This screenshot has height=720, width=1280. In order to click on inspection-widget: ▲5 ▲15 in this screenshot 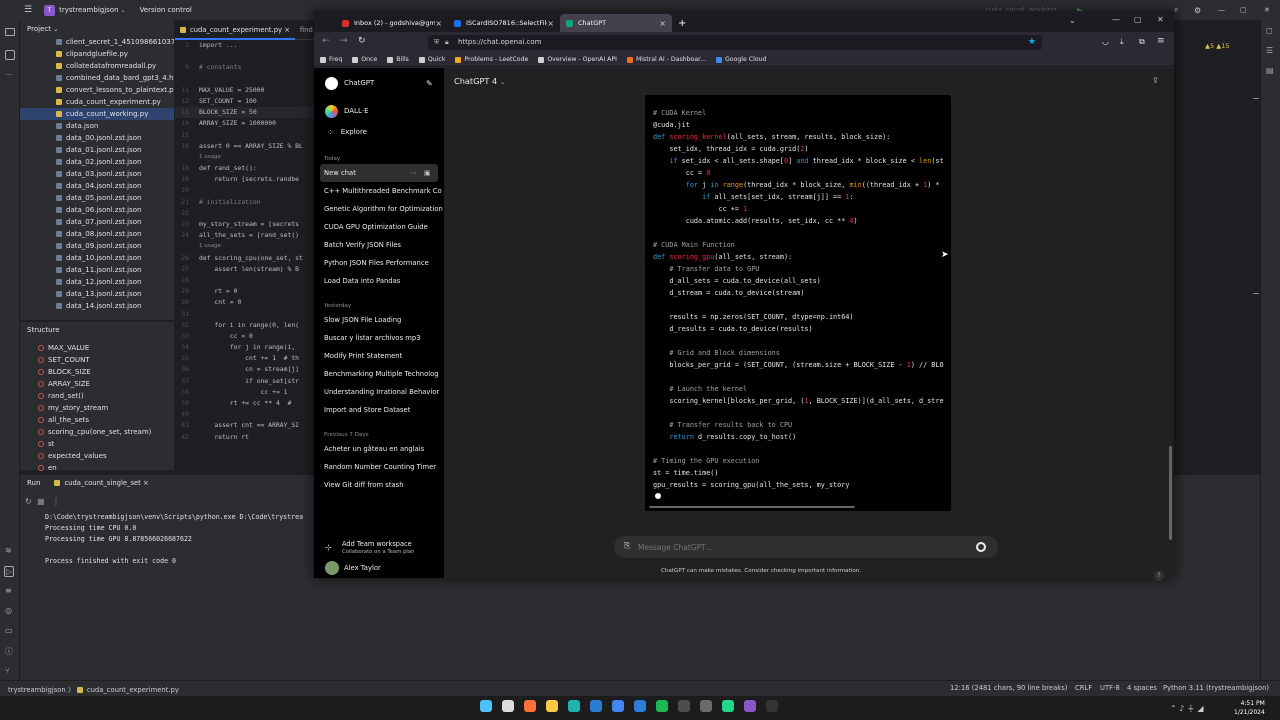, I will do `click(1217, 46)`.